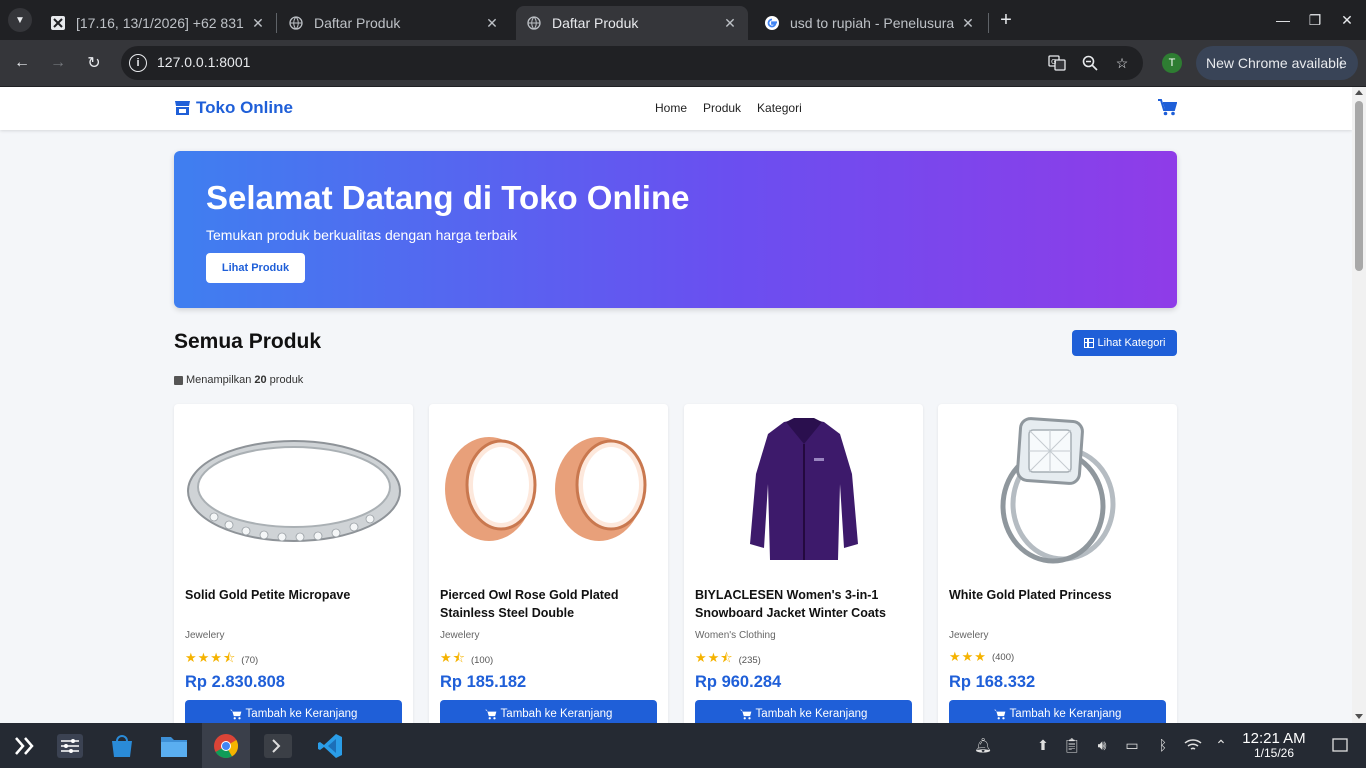 This screenshot has height=768, width=1366. Describe the element at coordinates (779, 108) in the screenshot. I see `nav-kategori: Kategori` at that location.